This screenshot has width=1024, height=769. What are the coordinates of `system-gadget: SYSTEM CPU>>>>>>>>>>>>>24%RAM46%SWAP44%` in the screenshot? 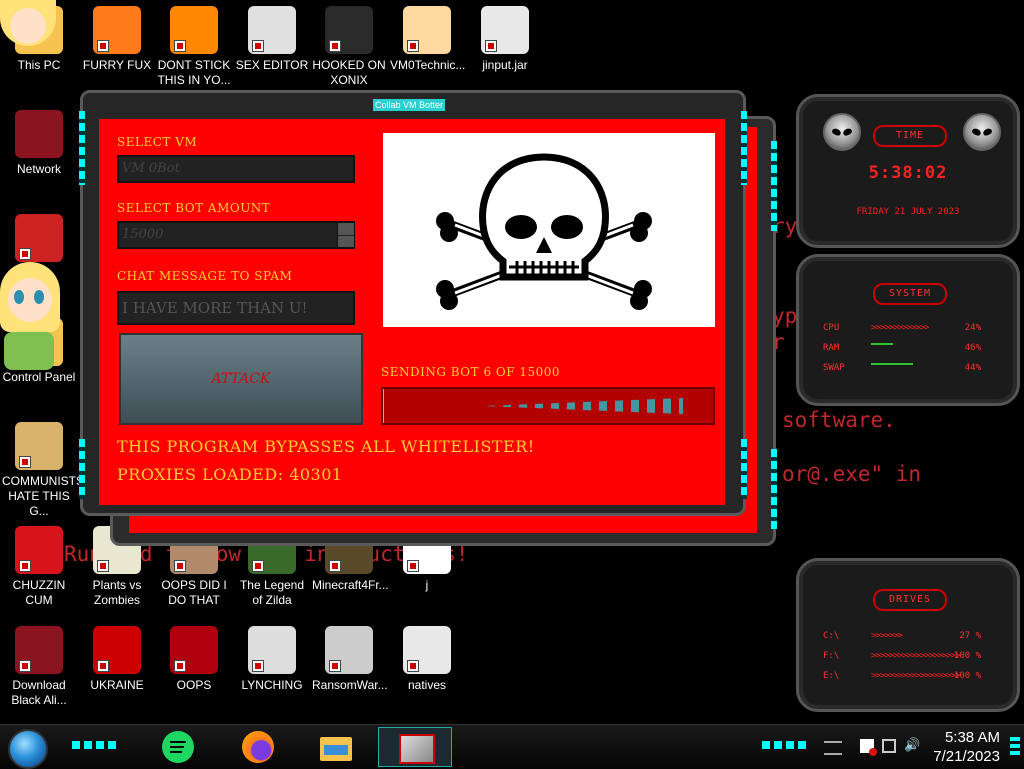 It's located at (908, 330).